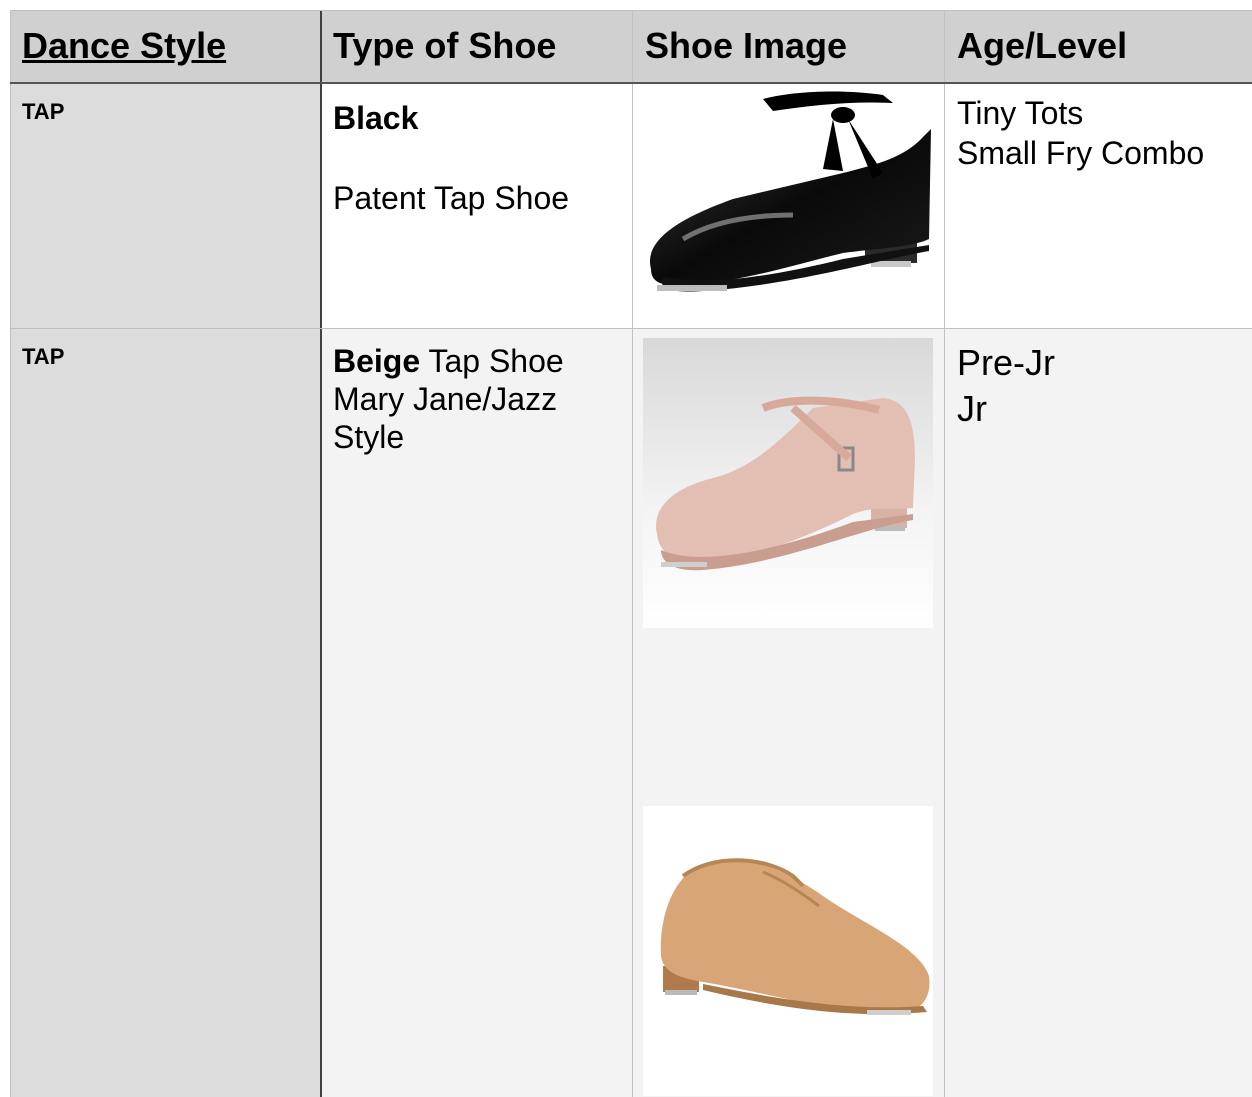  I want to click on row1-shoe-image, so click(789, 205).